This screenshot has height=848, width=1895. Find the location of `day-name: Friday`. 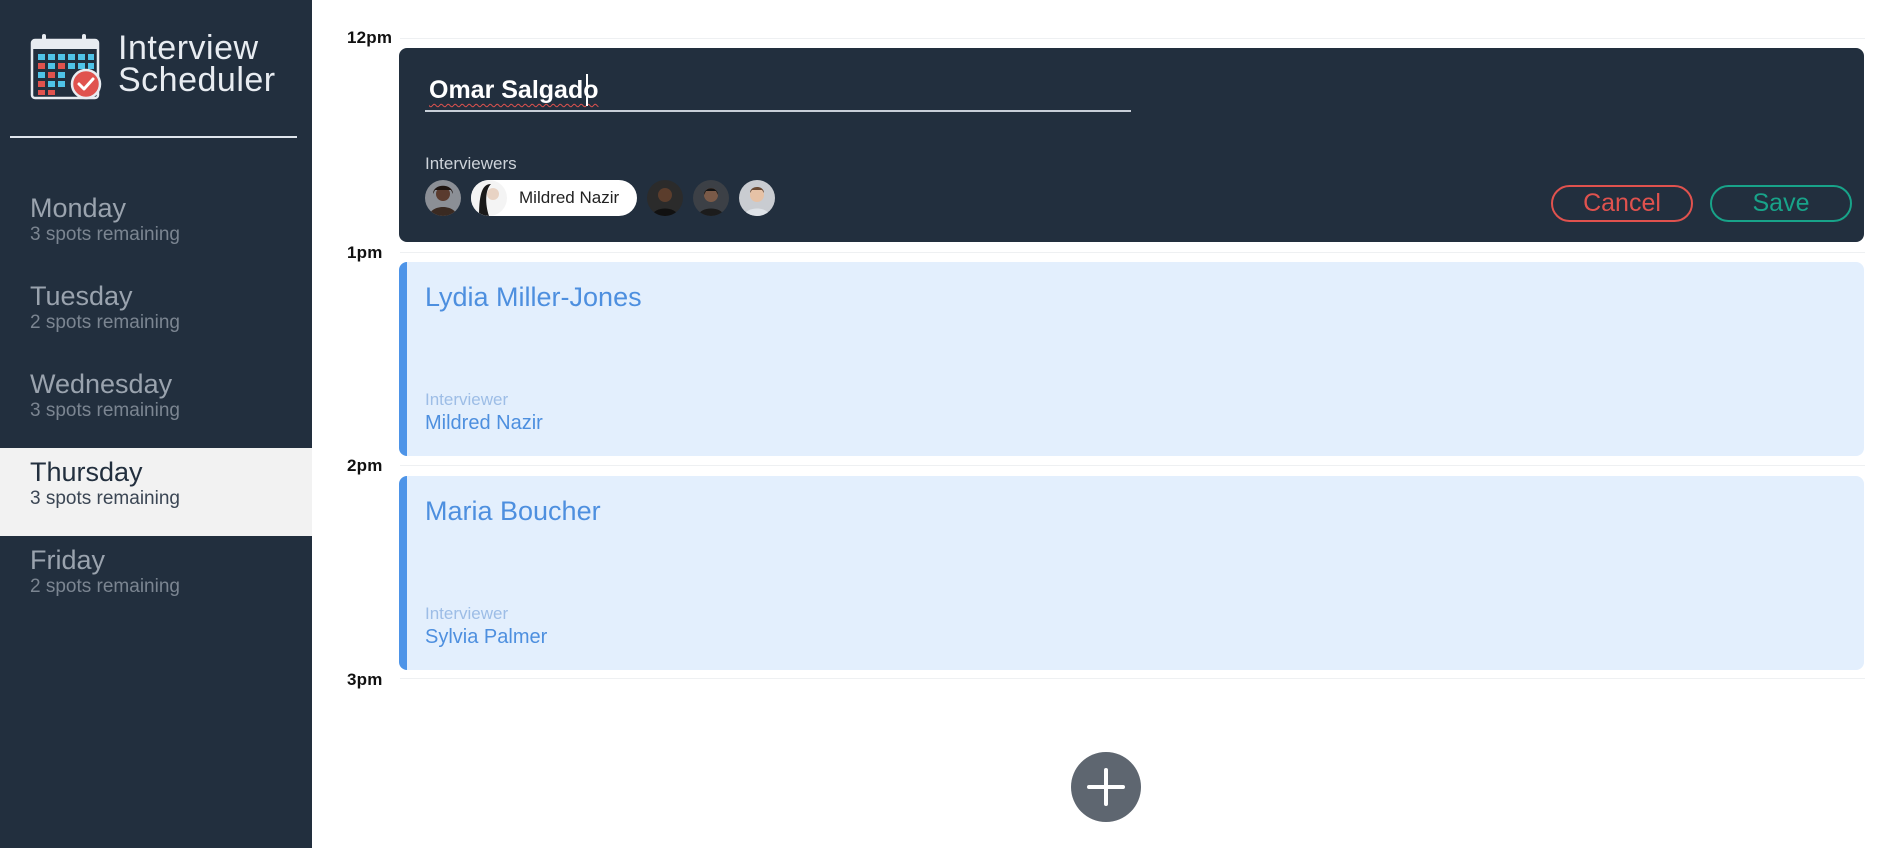

day-name: Friday is located at coordinates (68, 560).